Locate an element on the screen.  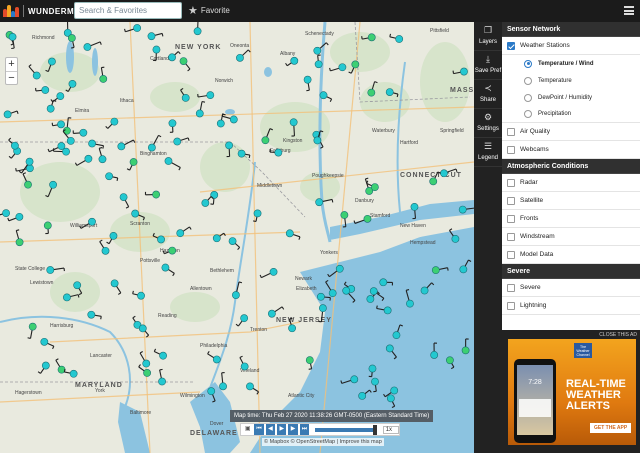
close-ad-button: CLOSE THIS AD is located at coordinates (618, 335).